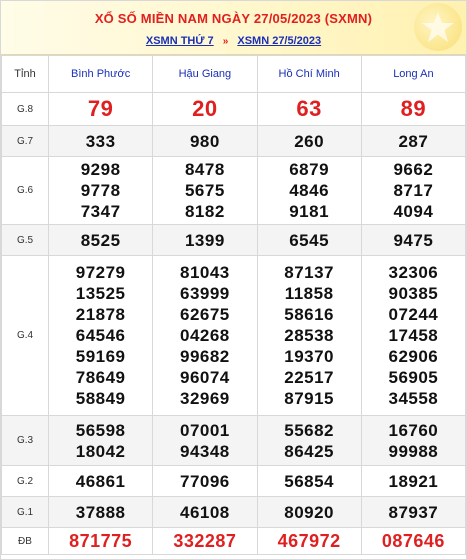 The image size is (467, 560). I want to click on column-header-province: Hậu Giang, so click(205, 74).